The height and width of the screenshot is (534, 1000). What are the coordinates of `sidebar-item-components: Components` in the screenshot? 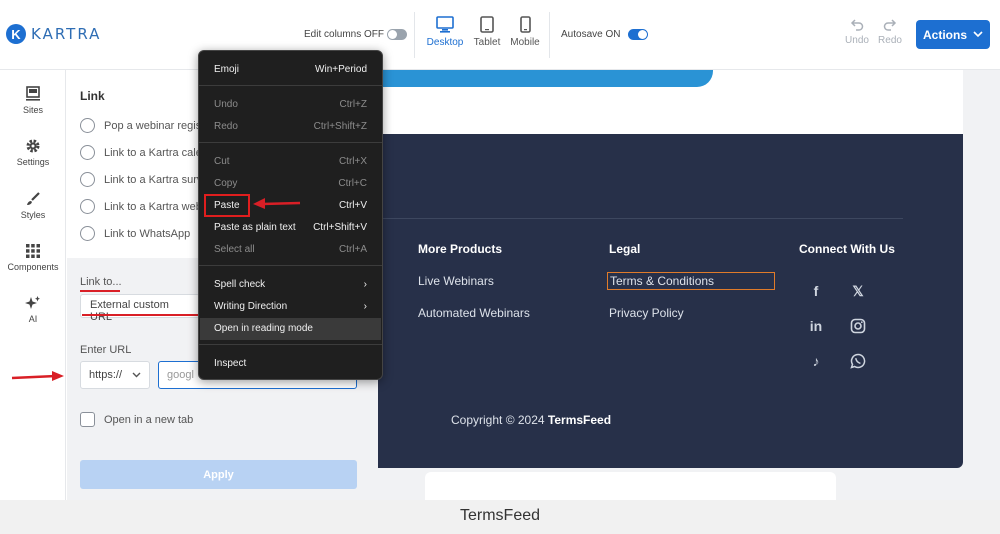 It's located at (33, 257).